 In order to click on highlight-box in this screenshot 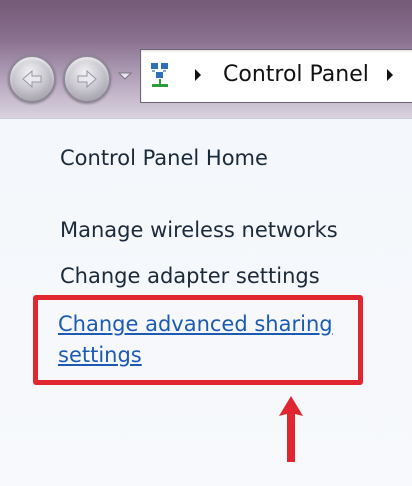, I will do `click(198, 340)`.